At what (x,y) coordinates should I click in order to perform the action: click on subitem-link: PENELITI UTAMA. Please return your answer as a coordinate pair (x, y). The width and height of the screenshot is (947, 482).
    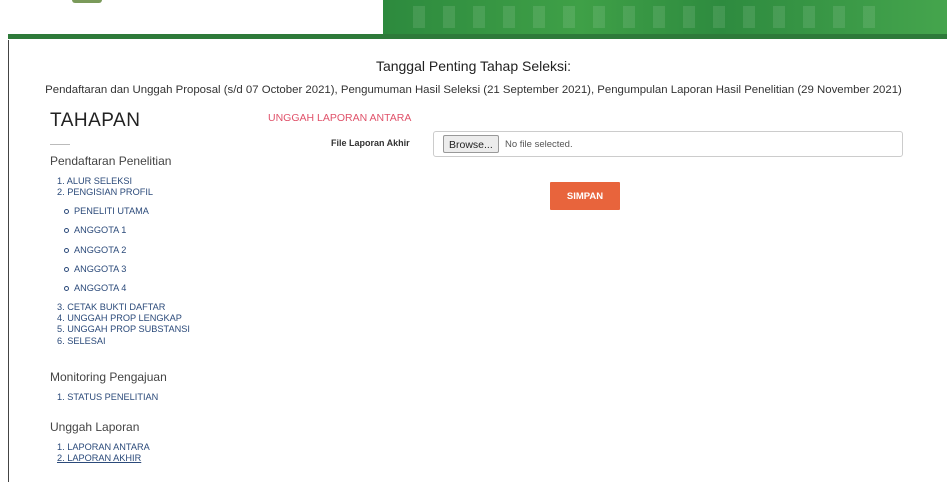
    Looking at the image, I should click on (111, 211).